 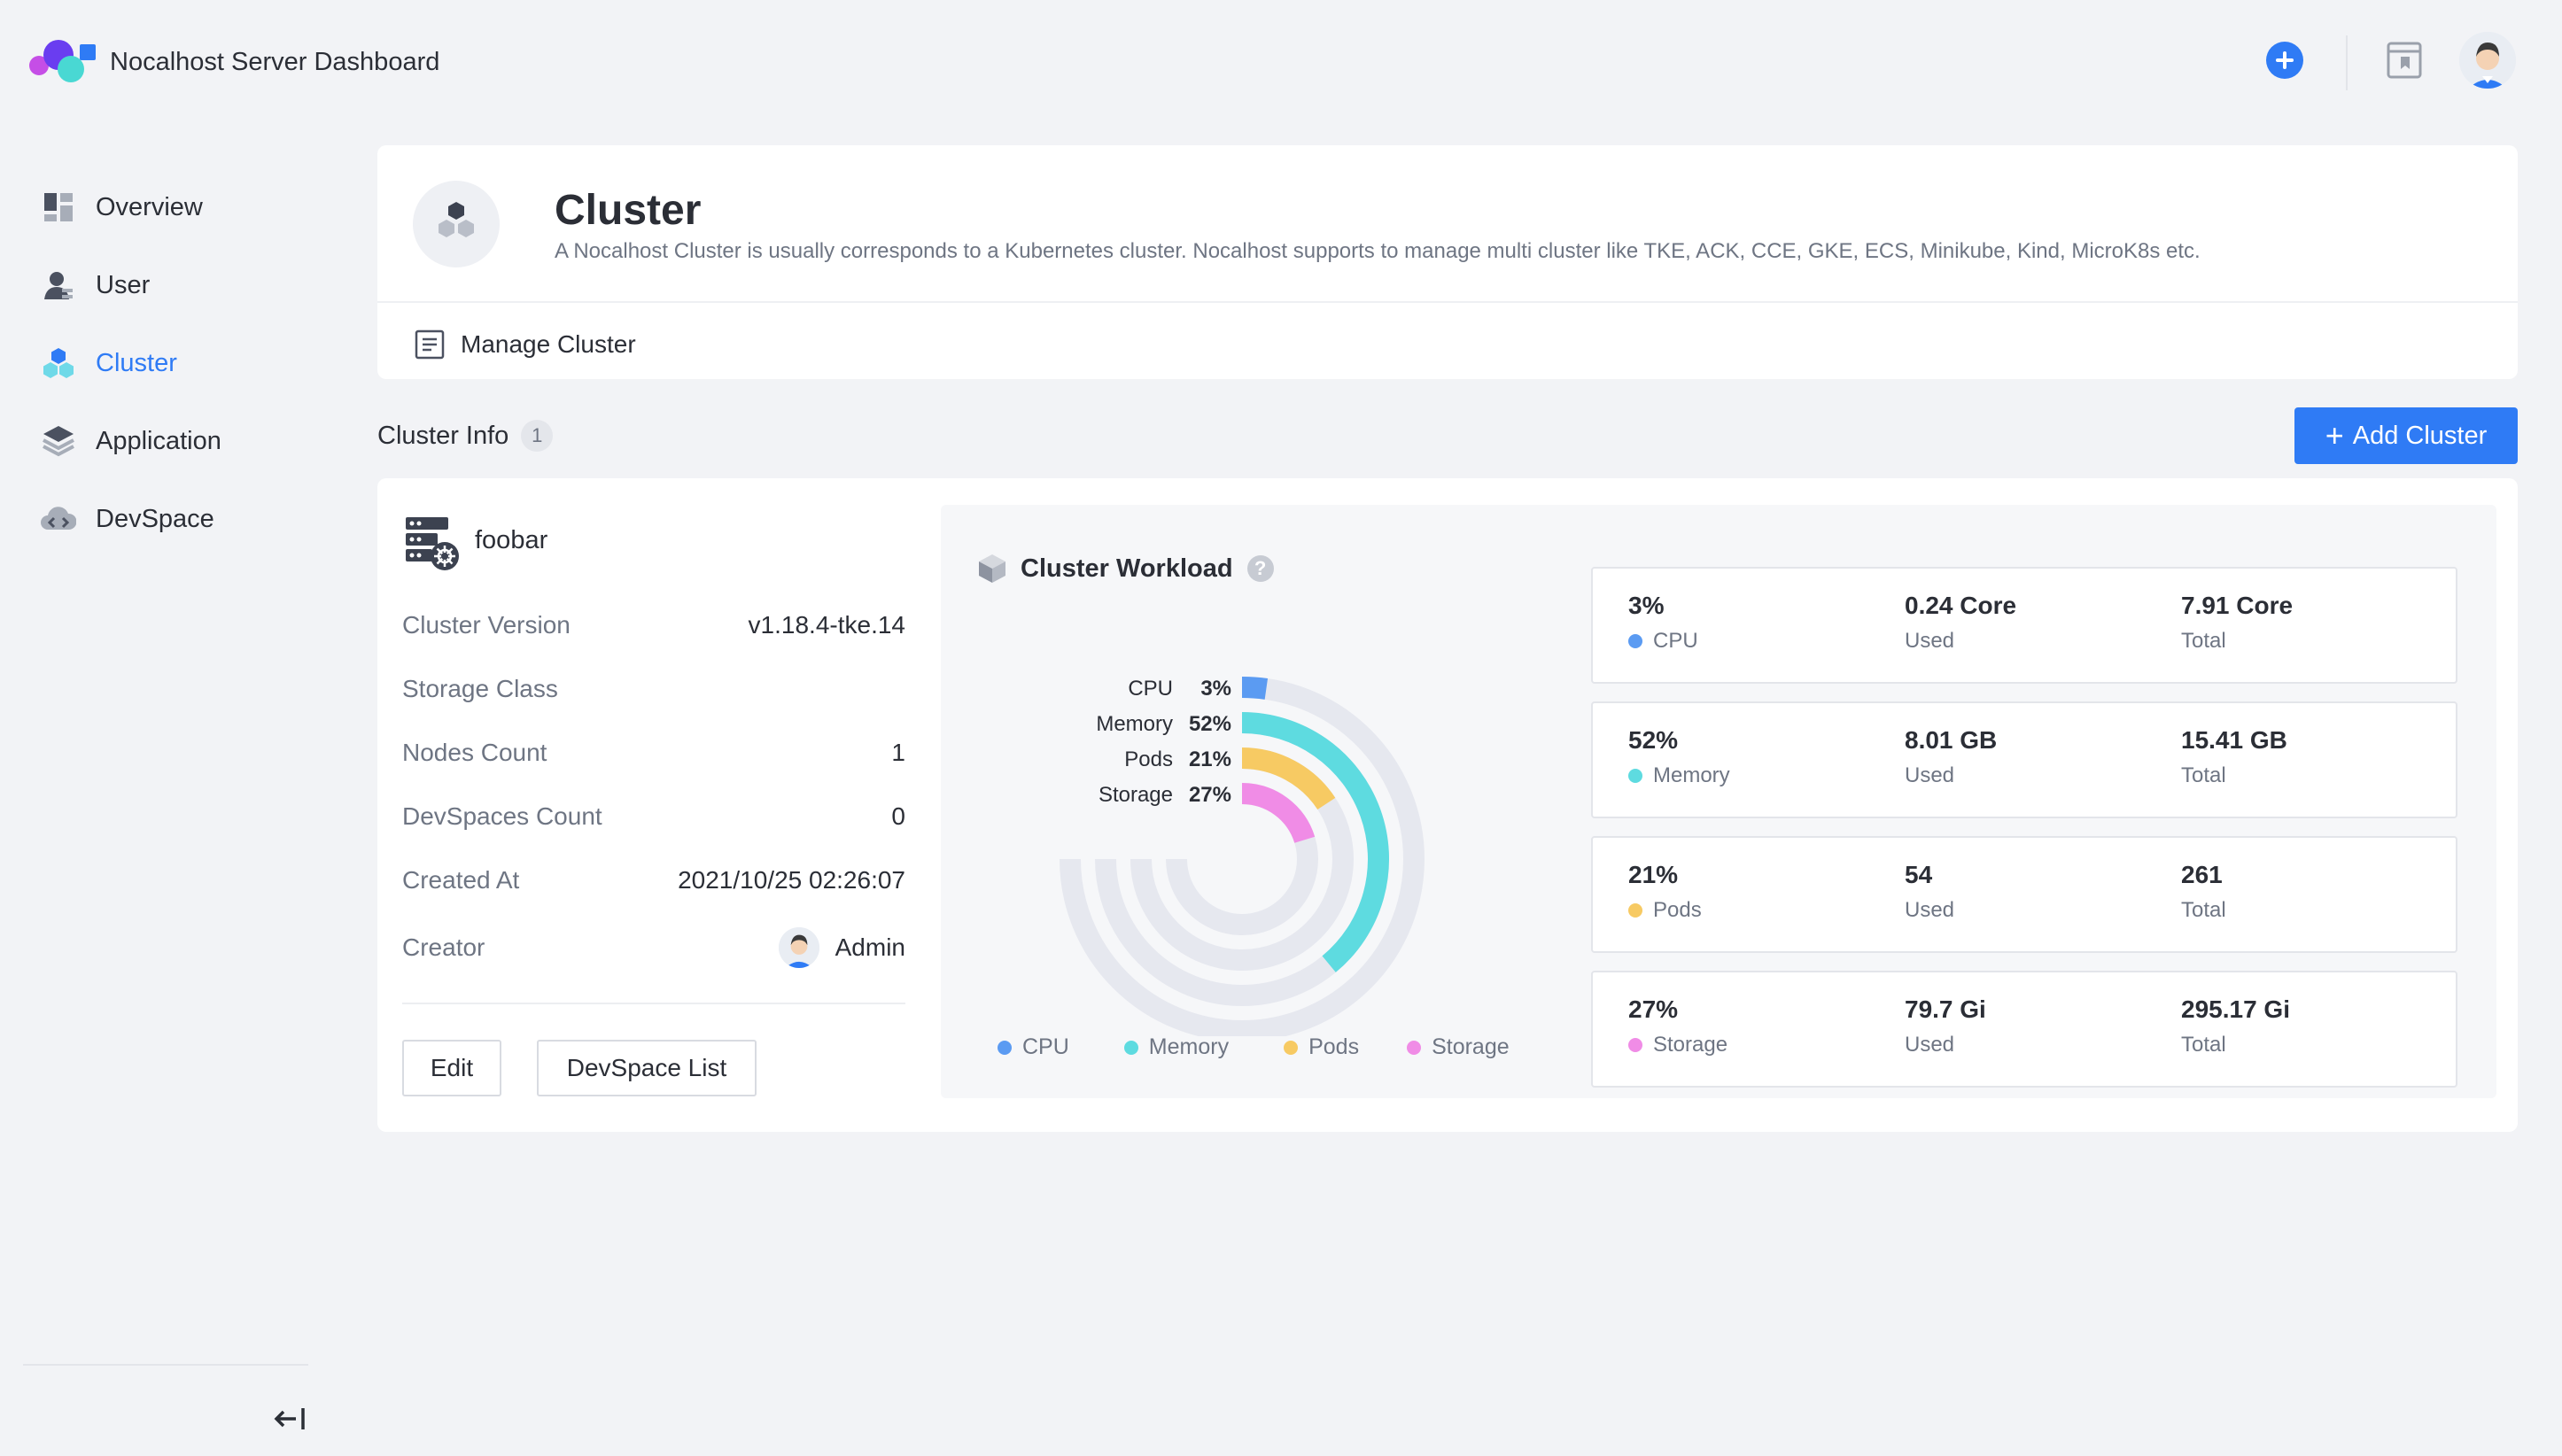 What do you see at coordinates (2487, 60) in the screenshot?
I see `user-avatar` at bounding box center [2487, 60].